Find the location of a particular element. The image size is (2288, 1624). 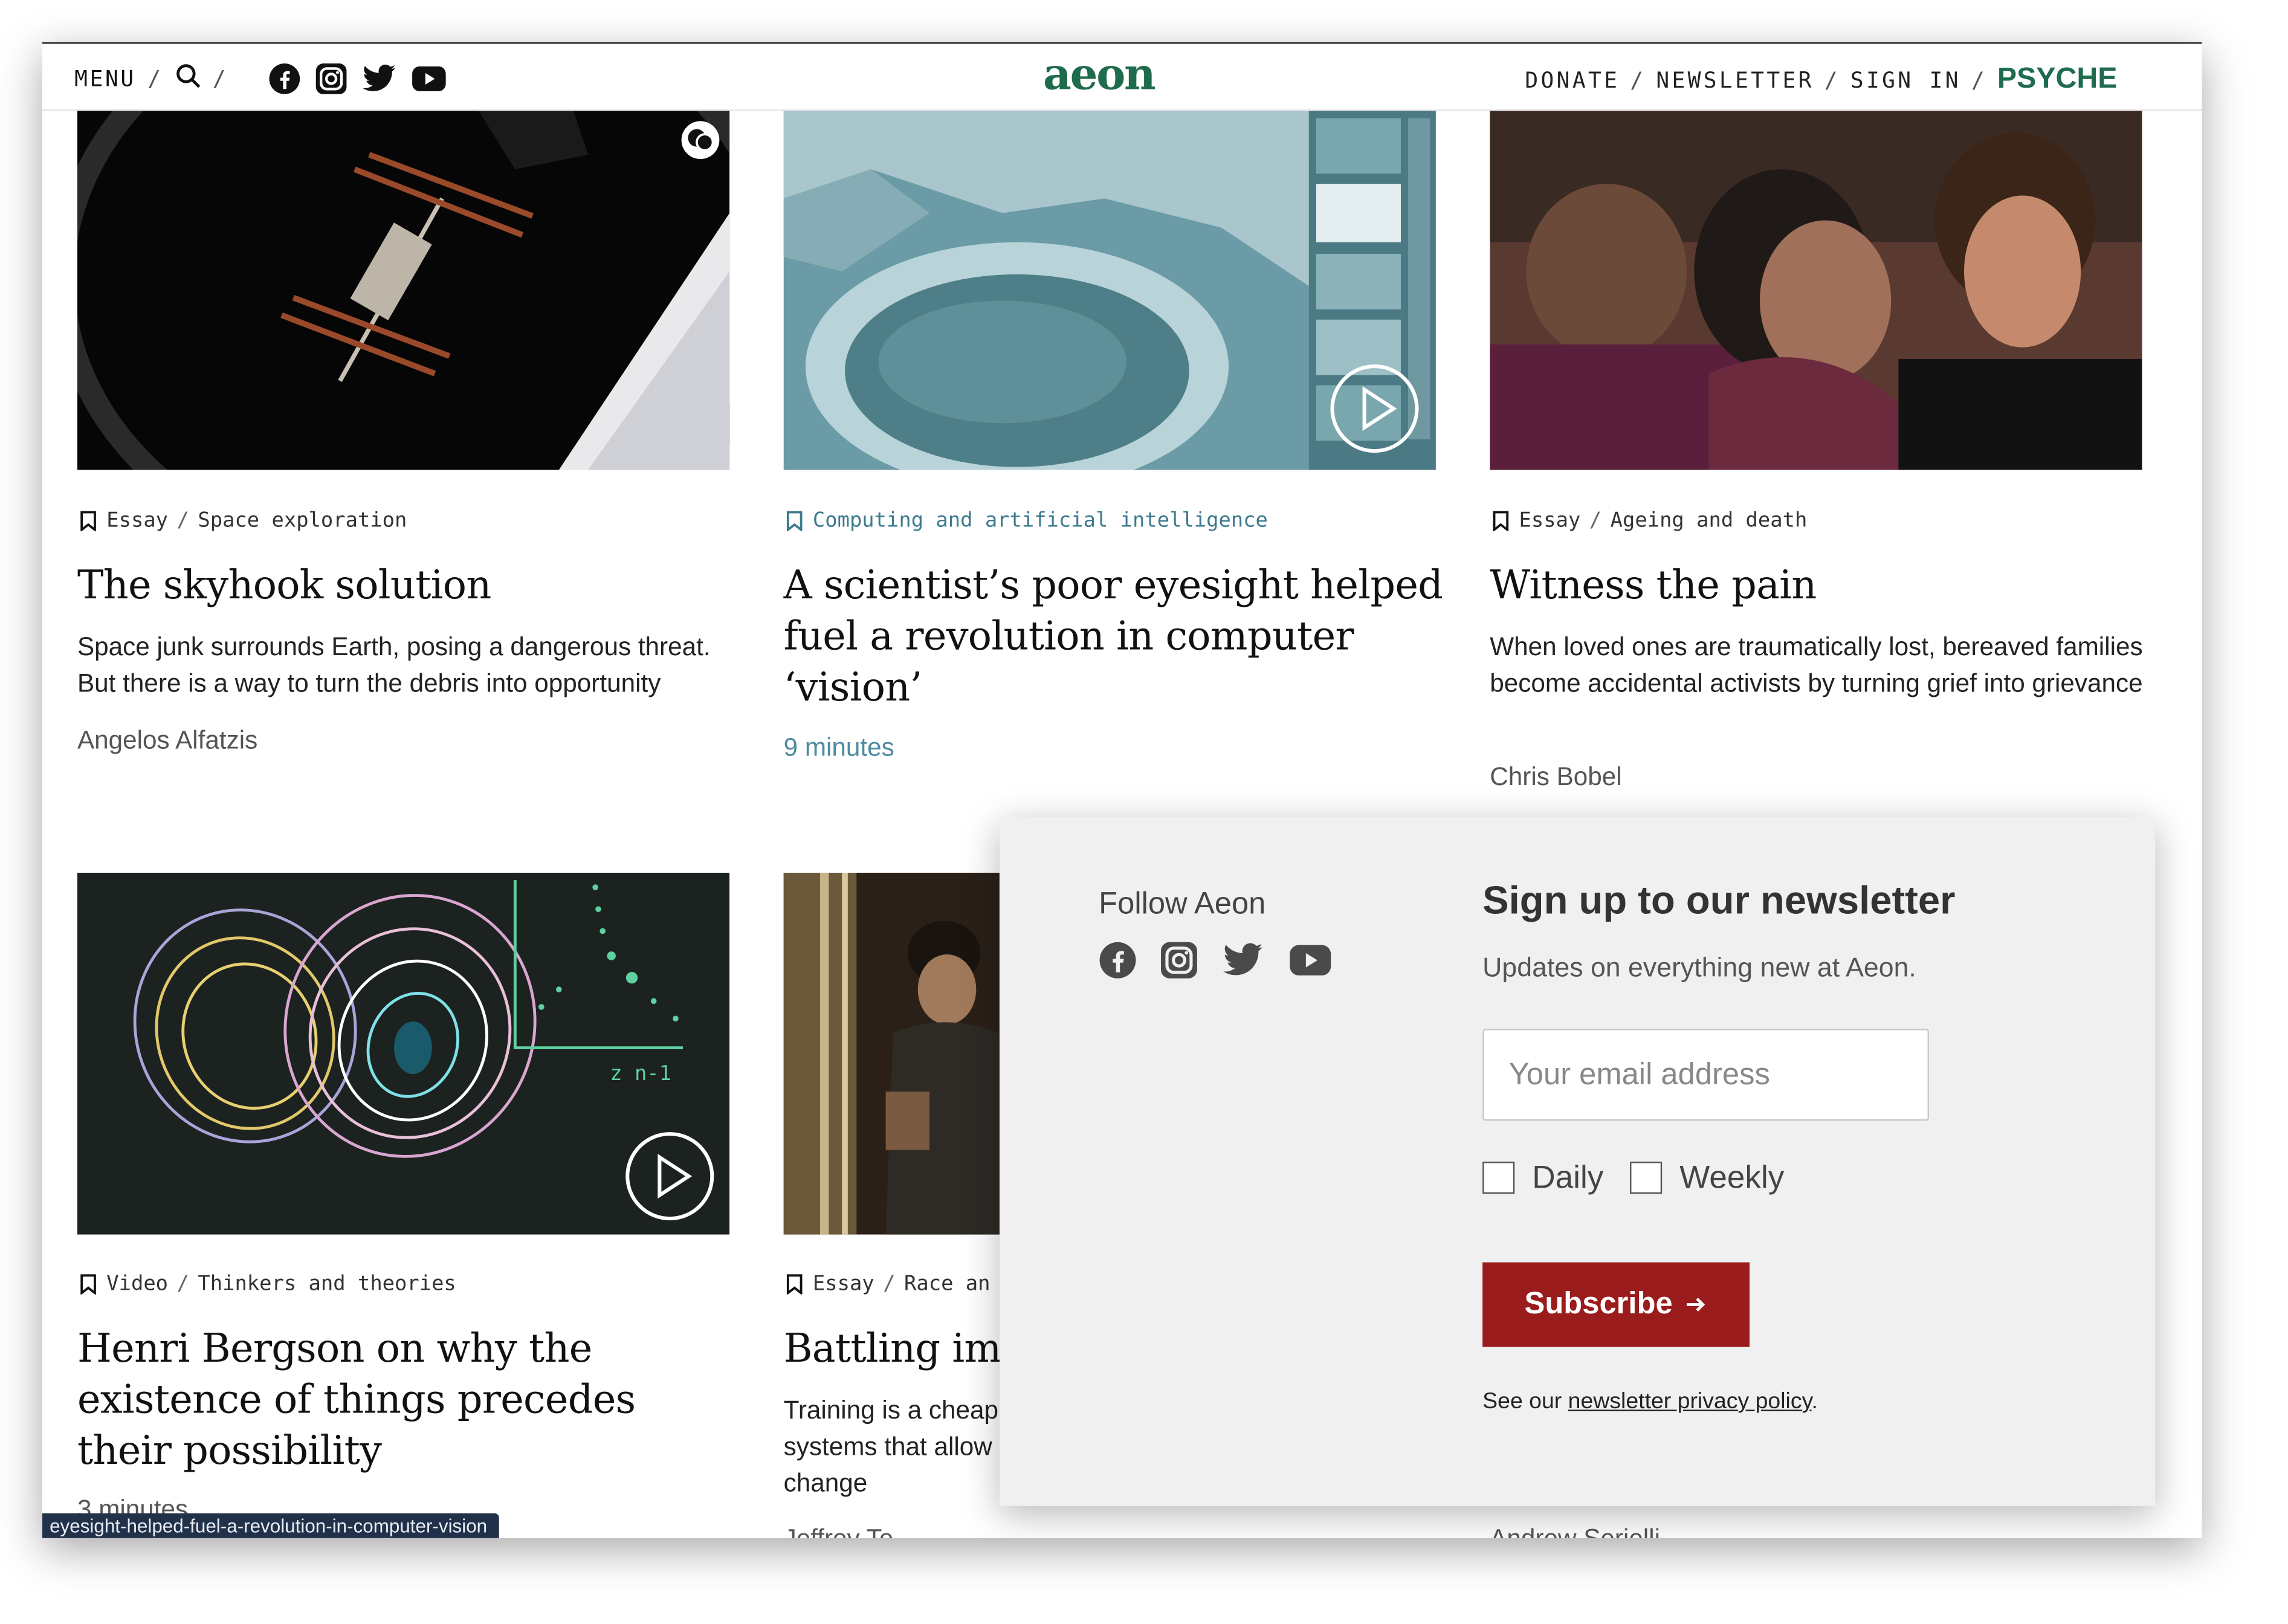

article-topic: Space exploration is located at coordinates (302, 521).